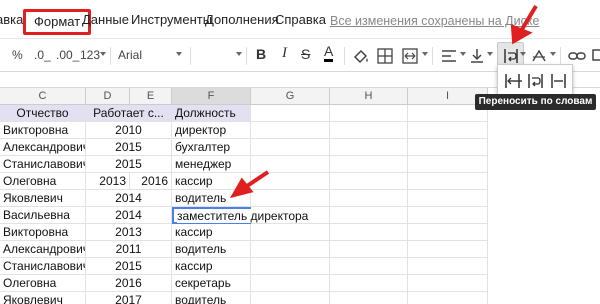 The height and width of the screenshot is (304, 600). Describe the element at coordinates (42, 55) in the screenshot. I see `decrease-decimal-button: .0_` at that location.